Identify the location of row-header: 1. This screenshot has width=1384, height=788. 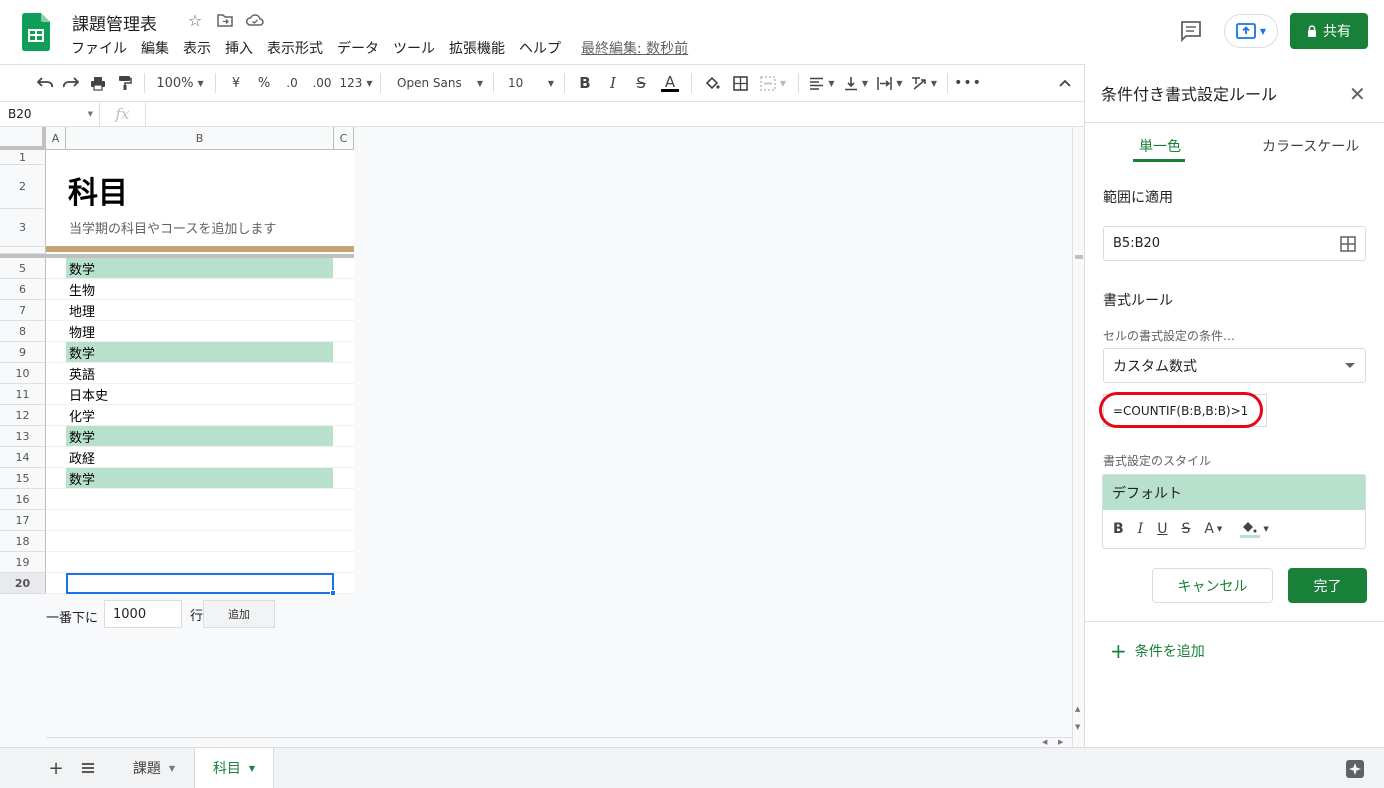
(23, 157).